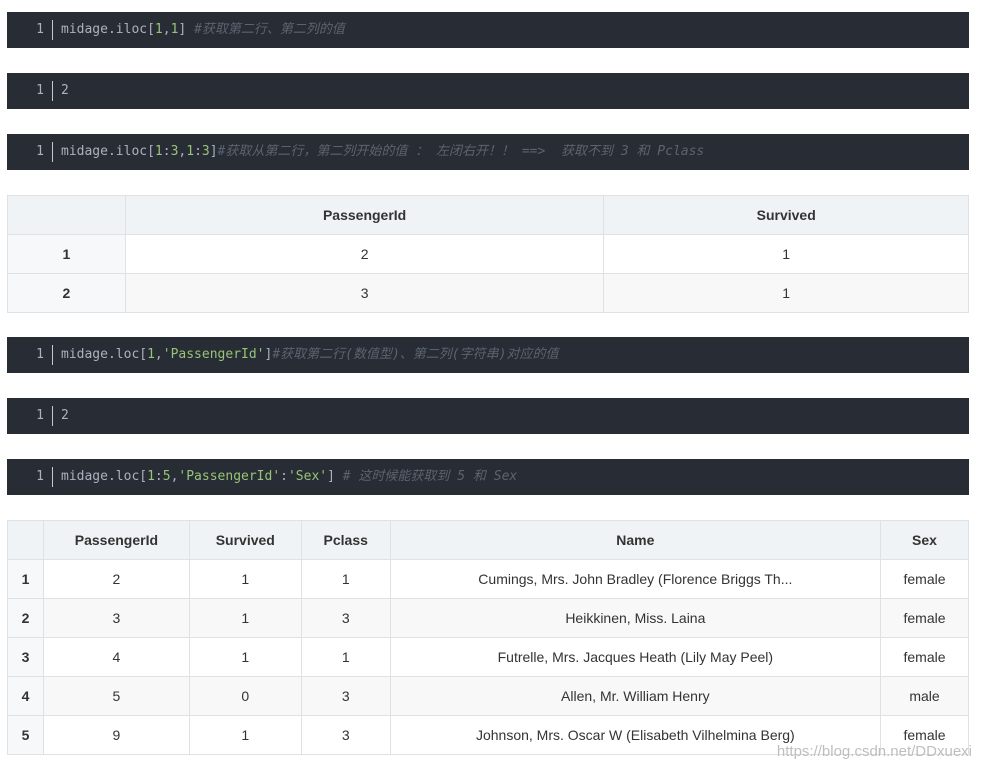 This screenshot has width=982, height=770. Describe the element at coordinates (874, 751) in the screenshot. I see `watermark: https://blog.csdn.net/DDxuexi` at that location.